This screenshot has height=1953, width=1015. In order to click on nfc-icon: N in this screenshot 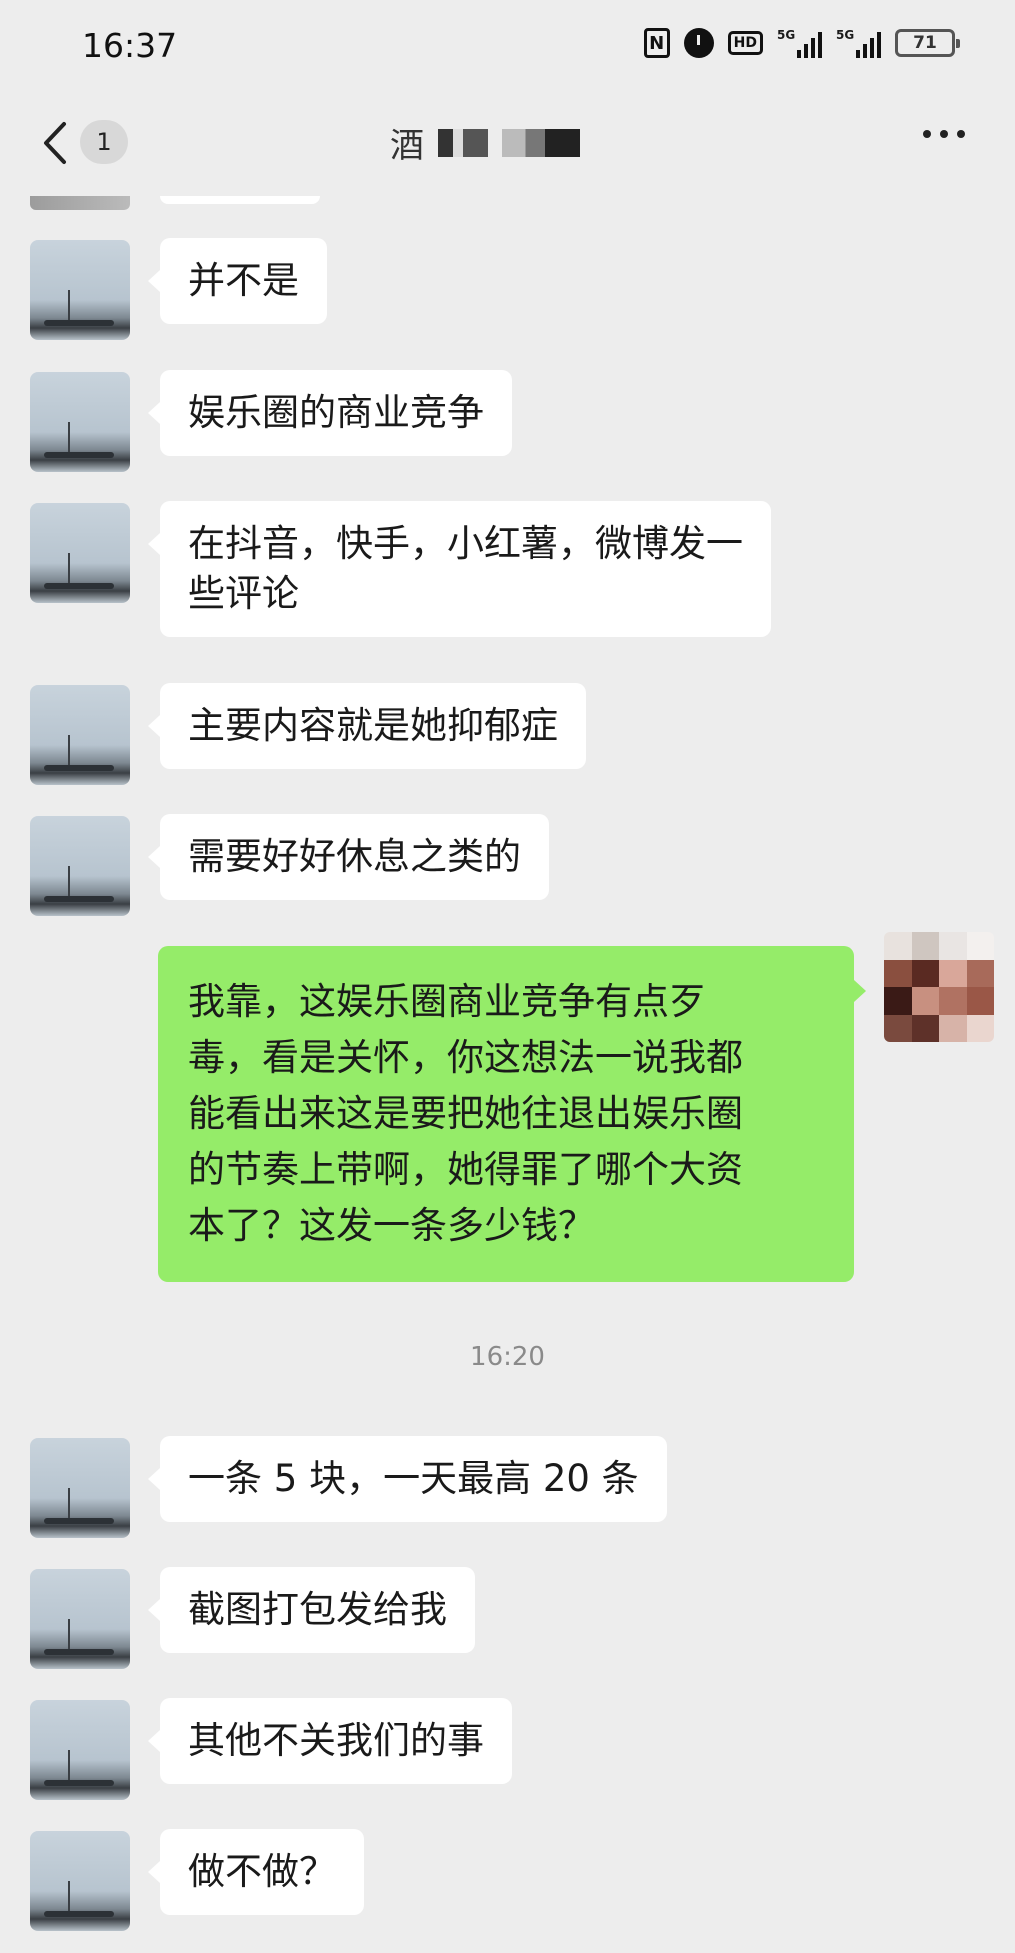, I will do `click(656, 43)`.